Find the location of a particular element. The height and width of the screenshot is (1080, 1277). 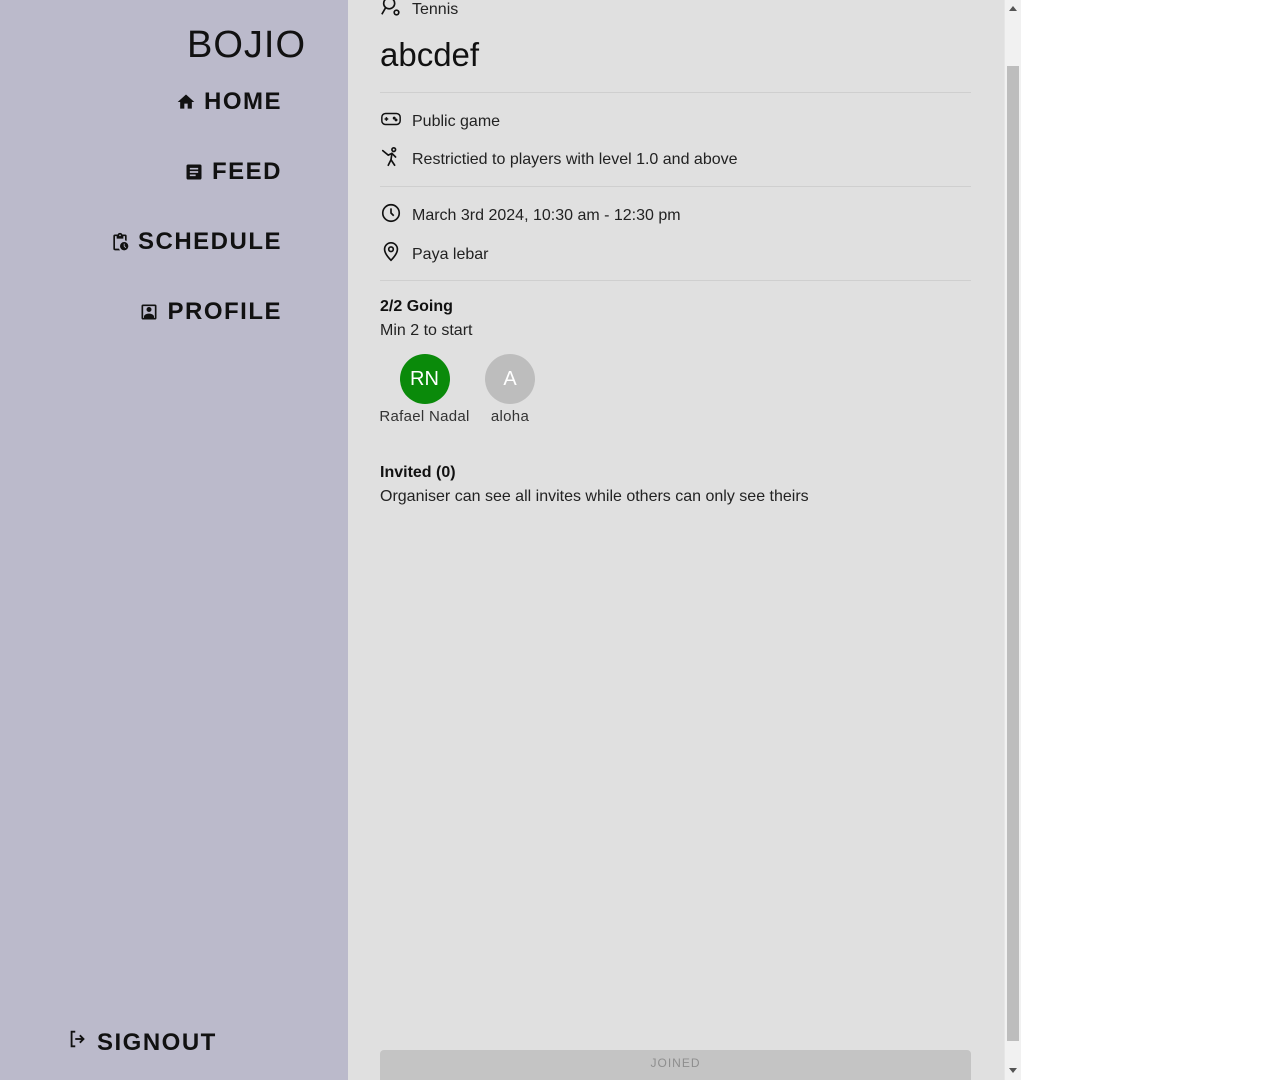

nav-schedule-label: SCHEDULE is located at coordinates (209, 241).